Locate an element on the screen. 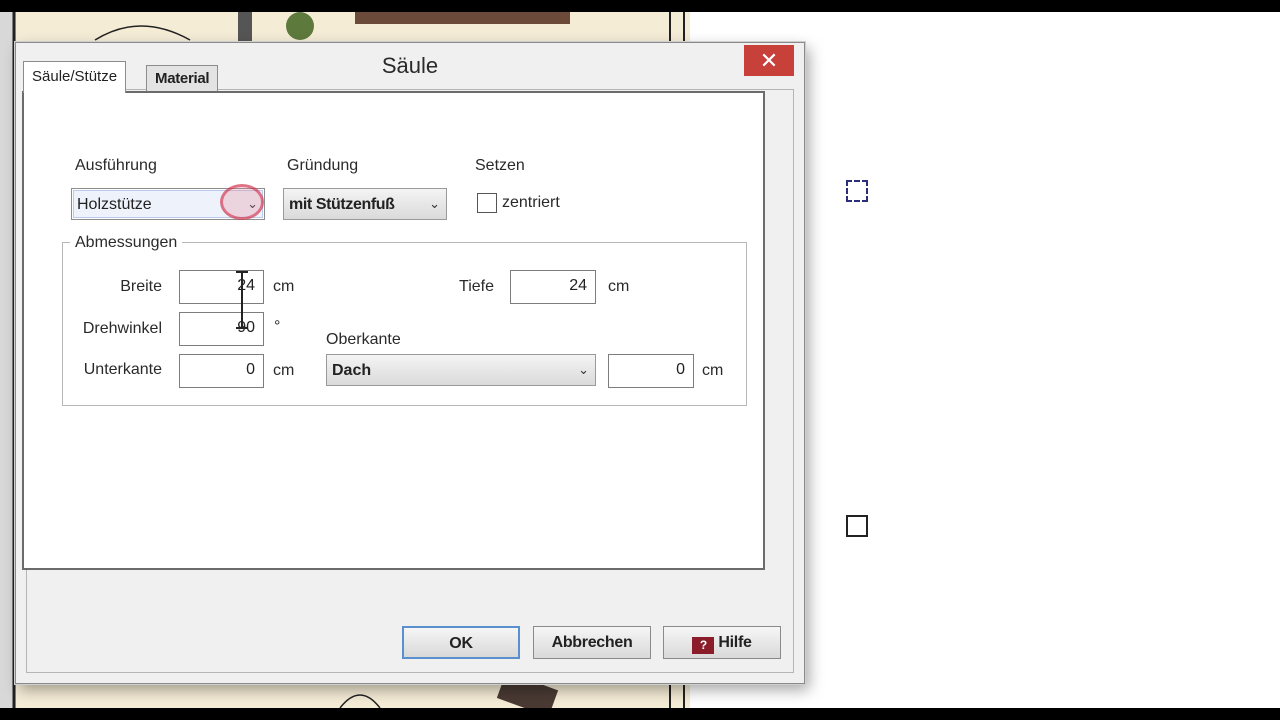 This screenshot has width=1280, height=720. ausfuehrung-value: Holzstütze is located at coordinates (114, 204).